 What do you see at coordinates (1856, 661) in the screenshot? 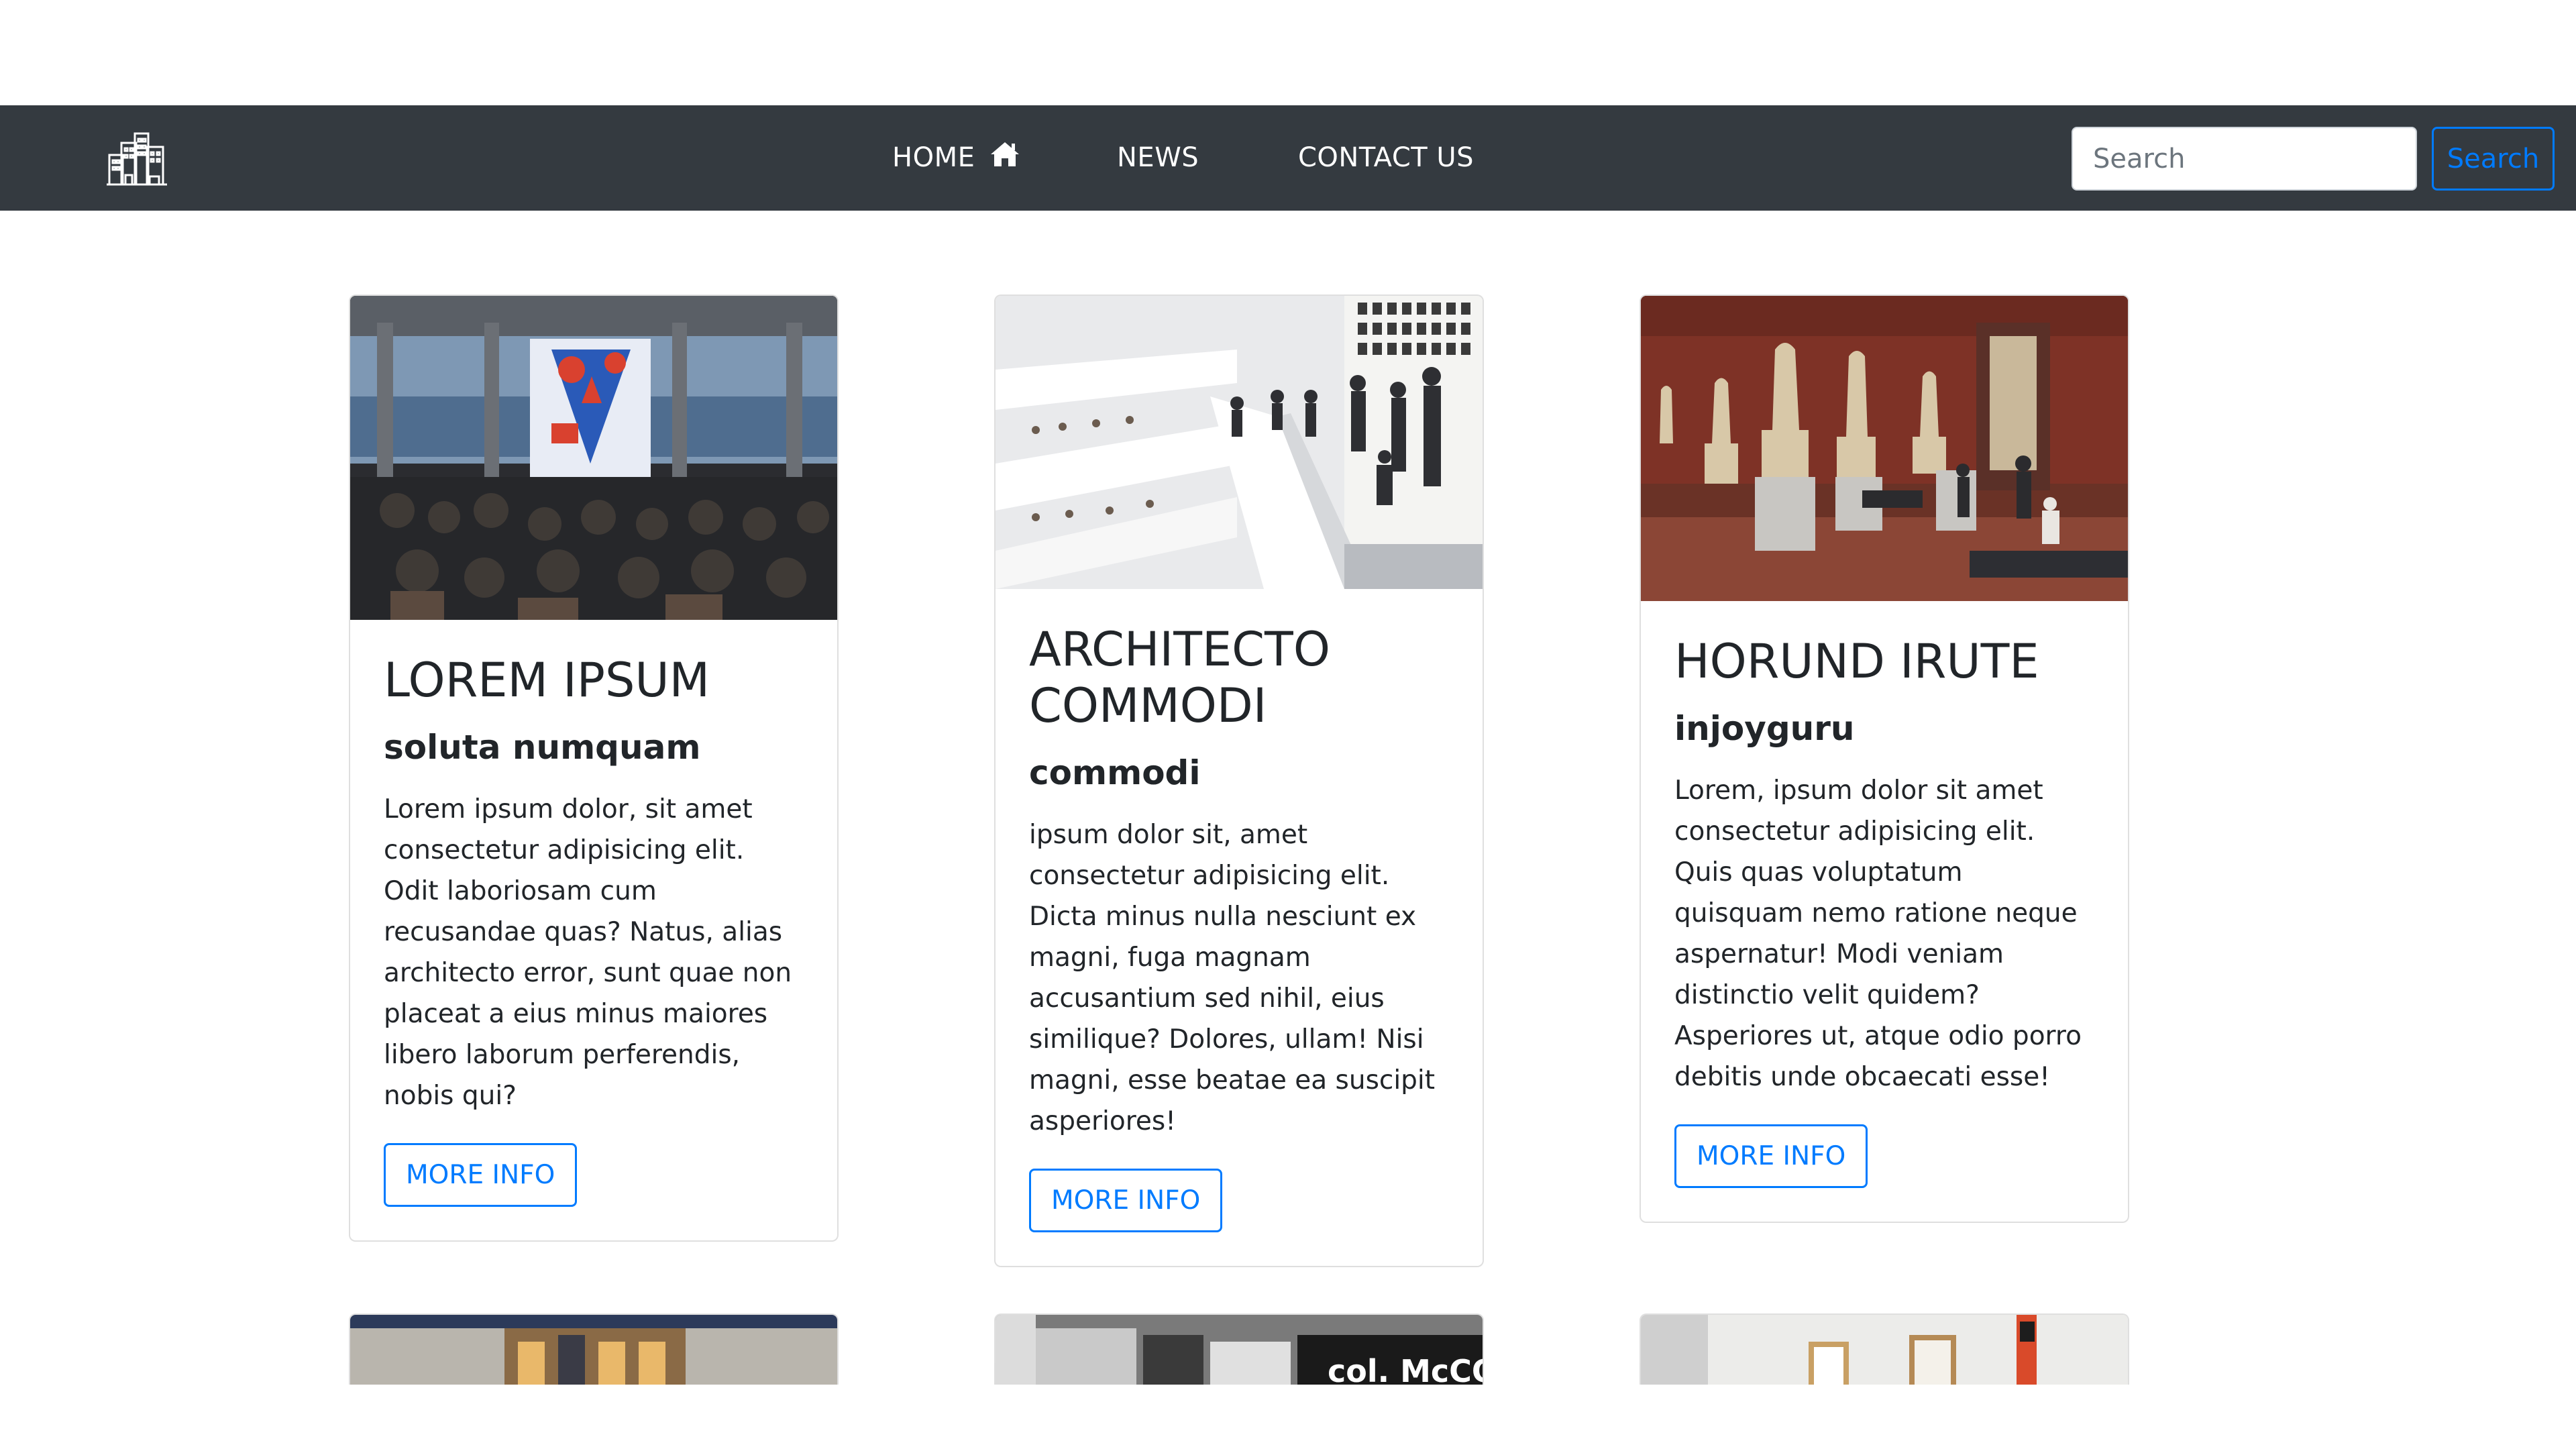
I see `card-title: HORUND IRUTE` at bounding box center [1856, 661].